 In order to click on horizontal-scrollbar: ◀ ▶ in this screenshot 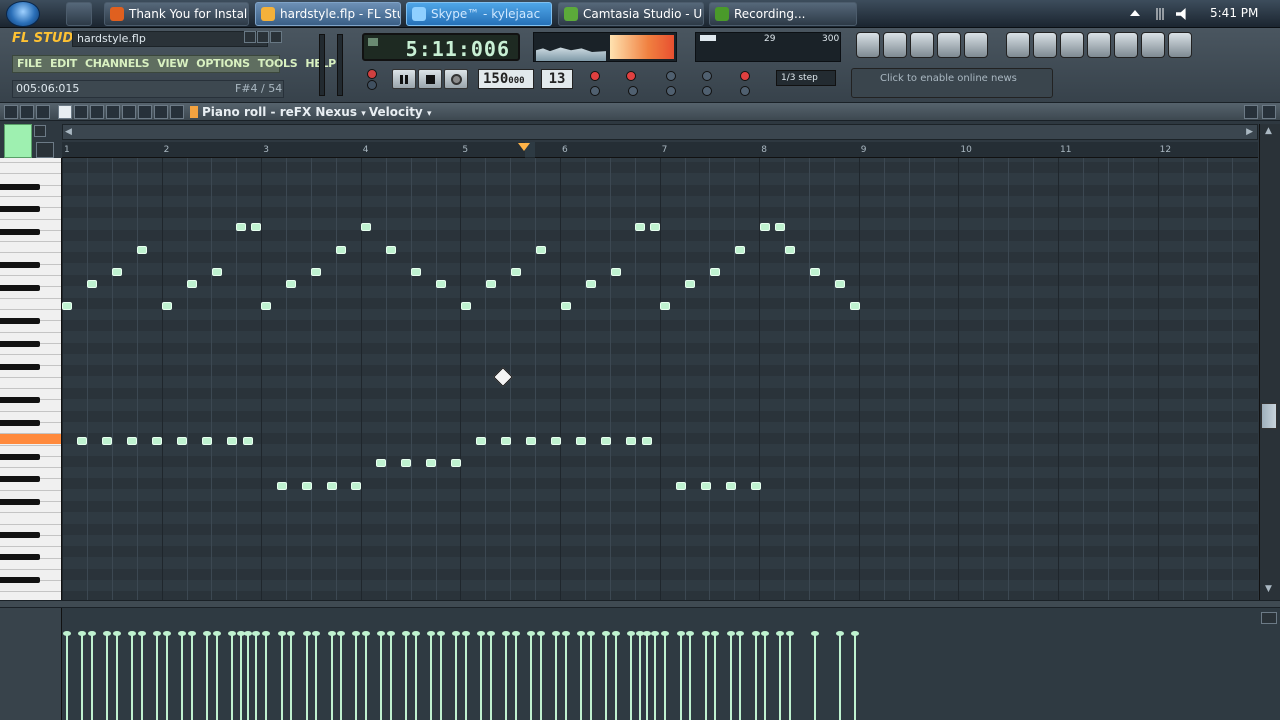, I will do `click(660, 132)`.